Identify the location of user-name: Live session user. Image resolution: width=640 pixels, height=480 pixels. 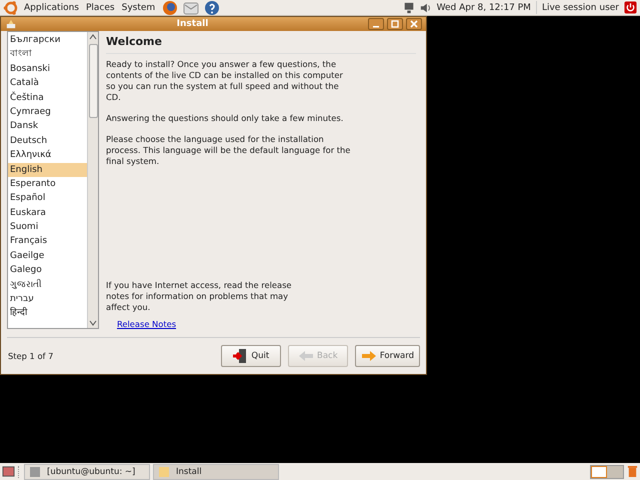
(580, 7).